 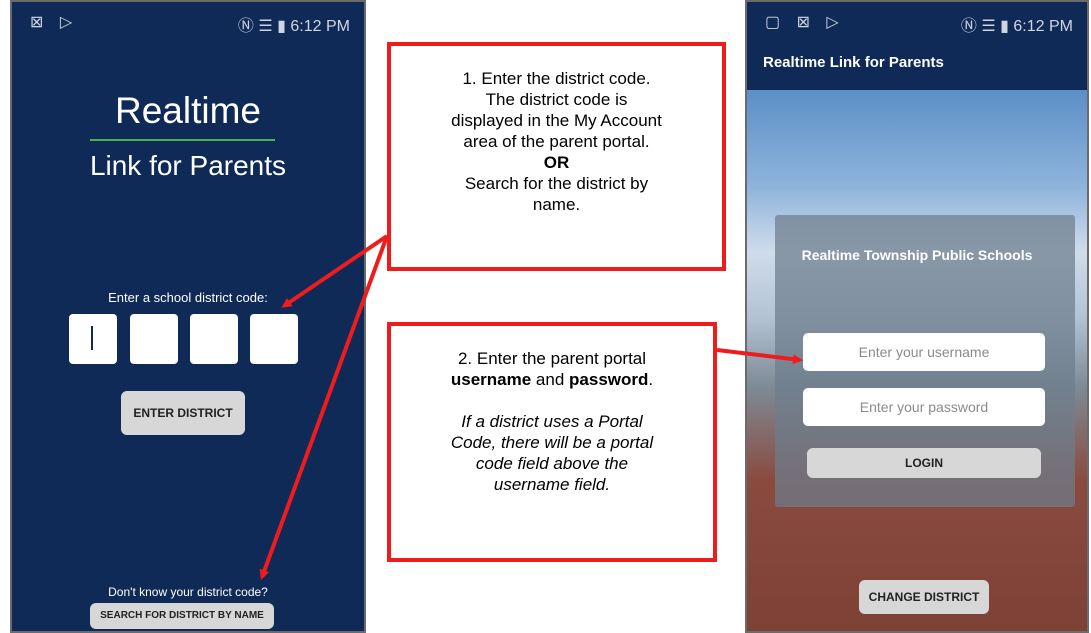 I want to click on arrow-to-code-boxes, so click(x=335, y=271).